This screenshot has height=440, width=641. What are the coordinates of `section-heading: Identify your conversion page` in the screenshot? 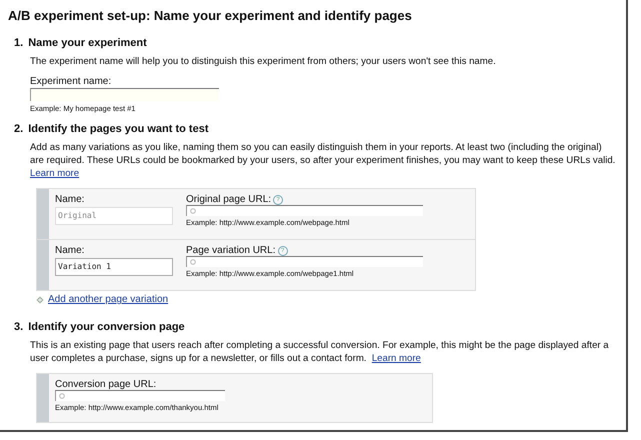 It's located at (106, 327).